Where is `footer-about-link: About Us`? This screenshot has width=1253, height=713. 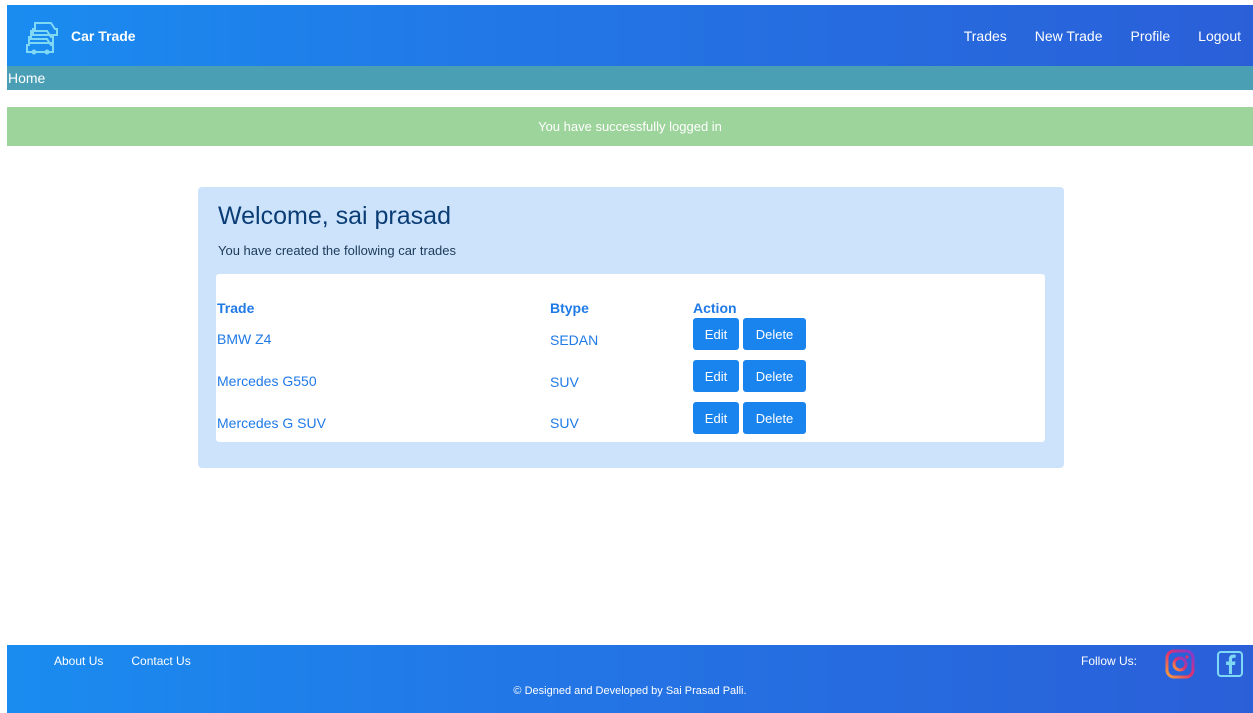 footer-about-link: About Us is located at coordinates (78, 661).